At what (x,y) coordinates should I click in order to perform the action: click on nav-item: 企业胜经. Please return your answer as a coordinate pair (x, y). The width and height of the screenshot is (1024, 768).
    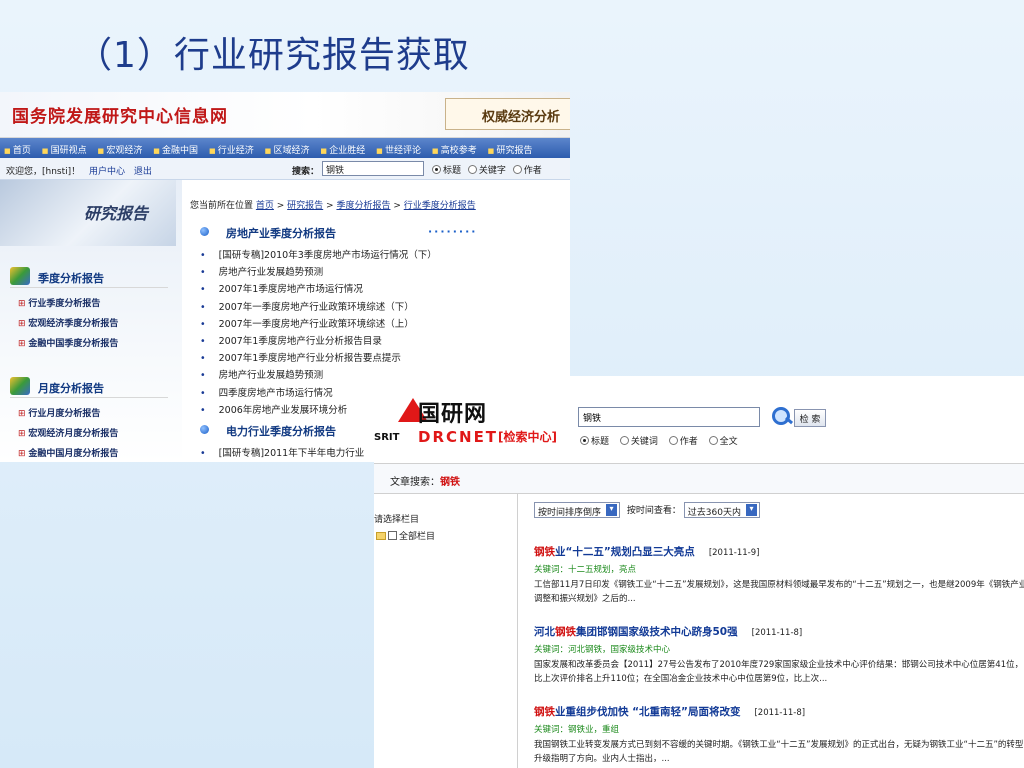
    Looking at the image, I should click on (342, 151).